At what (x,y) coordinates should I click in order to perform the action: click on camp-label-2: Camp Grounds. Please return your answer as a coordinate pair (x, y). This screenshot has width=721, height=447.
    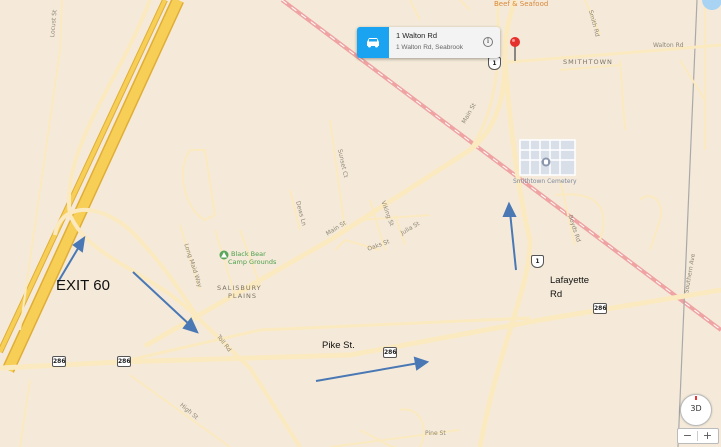
    Looking at the image, I should click on (252, 262).